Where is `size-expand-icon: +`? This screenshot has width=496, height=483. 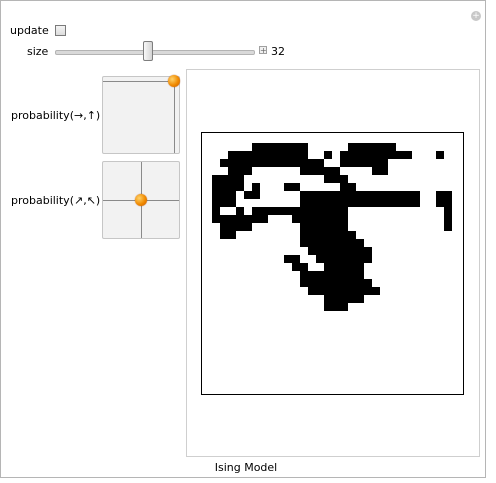
size-expand-icon: + is located at coordinates (263, 50).